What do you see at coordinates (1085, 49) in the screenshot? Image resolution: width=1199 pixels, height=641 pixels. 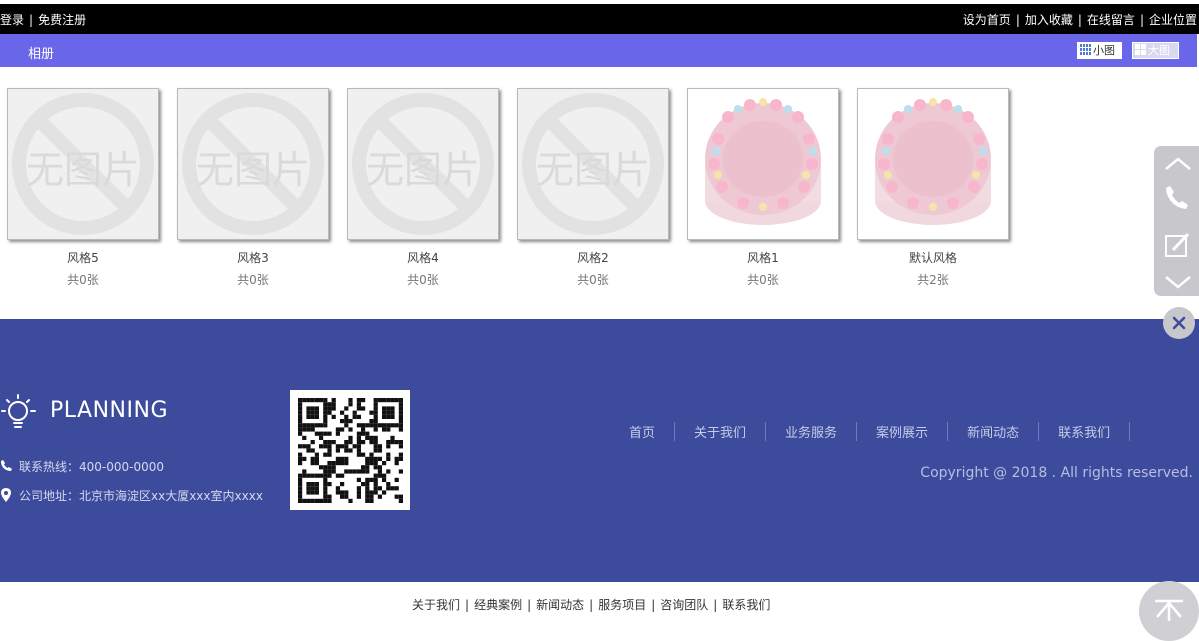 I see `grid-small-icon` at bounding box center [1085, 49].